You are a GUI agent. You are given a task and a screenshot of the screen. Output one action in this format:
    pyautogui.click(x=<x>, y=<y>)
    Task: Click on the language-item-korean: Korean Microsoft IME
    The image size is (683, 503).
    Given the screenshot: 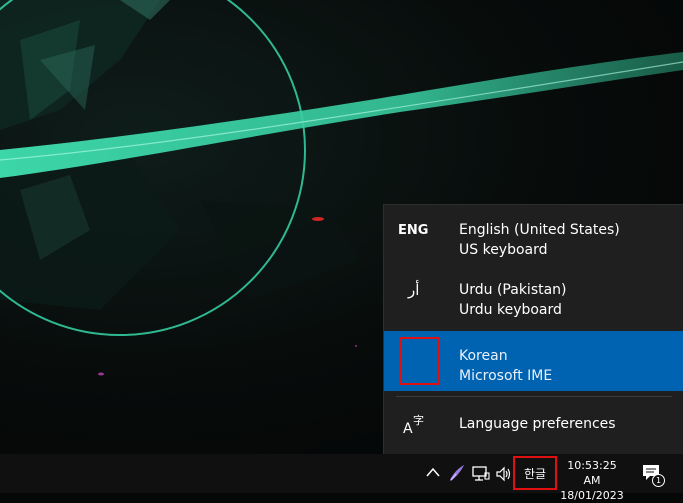 What is the action you would take?
    pyautogui.click(x=533, y=361)
    